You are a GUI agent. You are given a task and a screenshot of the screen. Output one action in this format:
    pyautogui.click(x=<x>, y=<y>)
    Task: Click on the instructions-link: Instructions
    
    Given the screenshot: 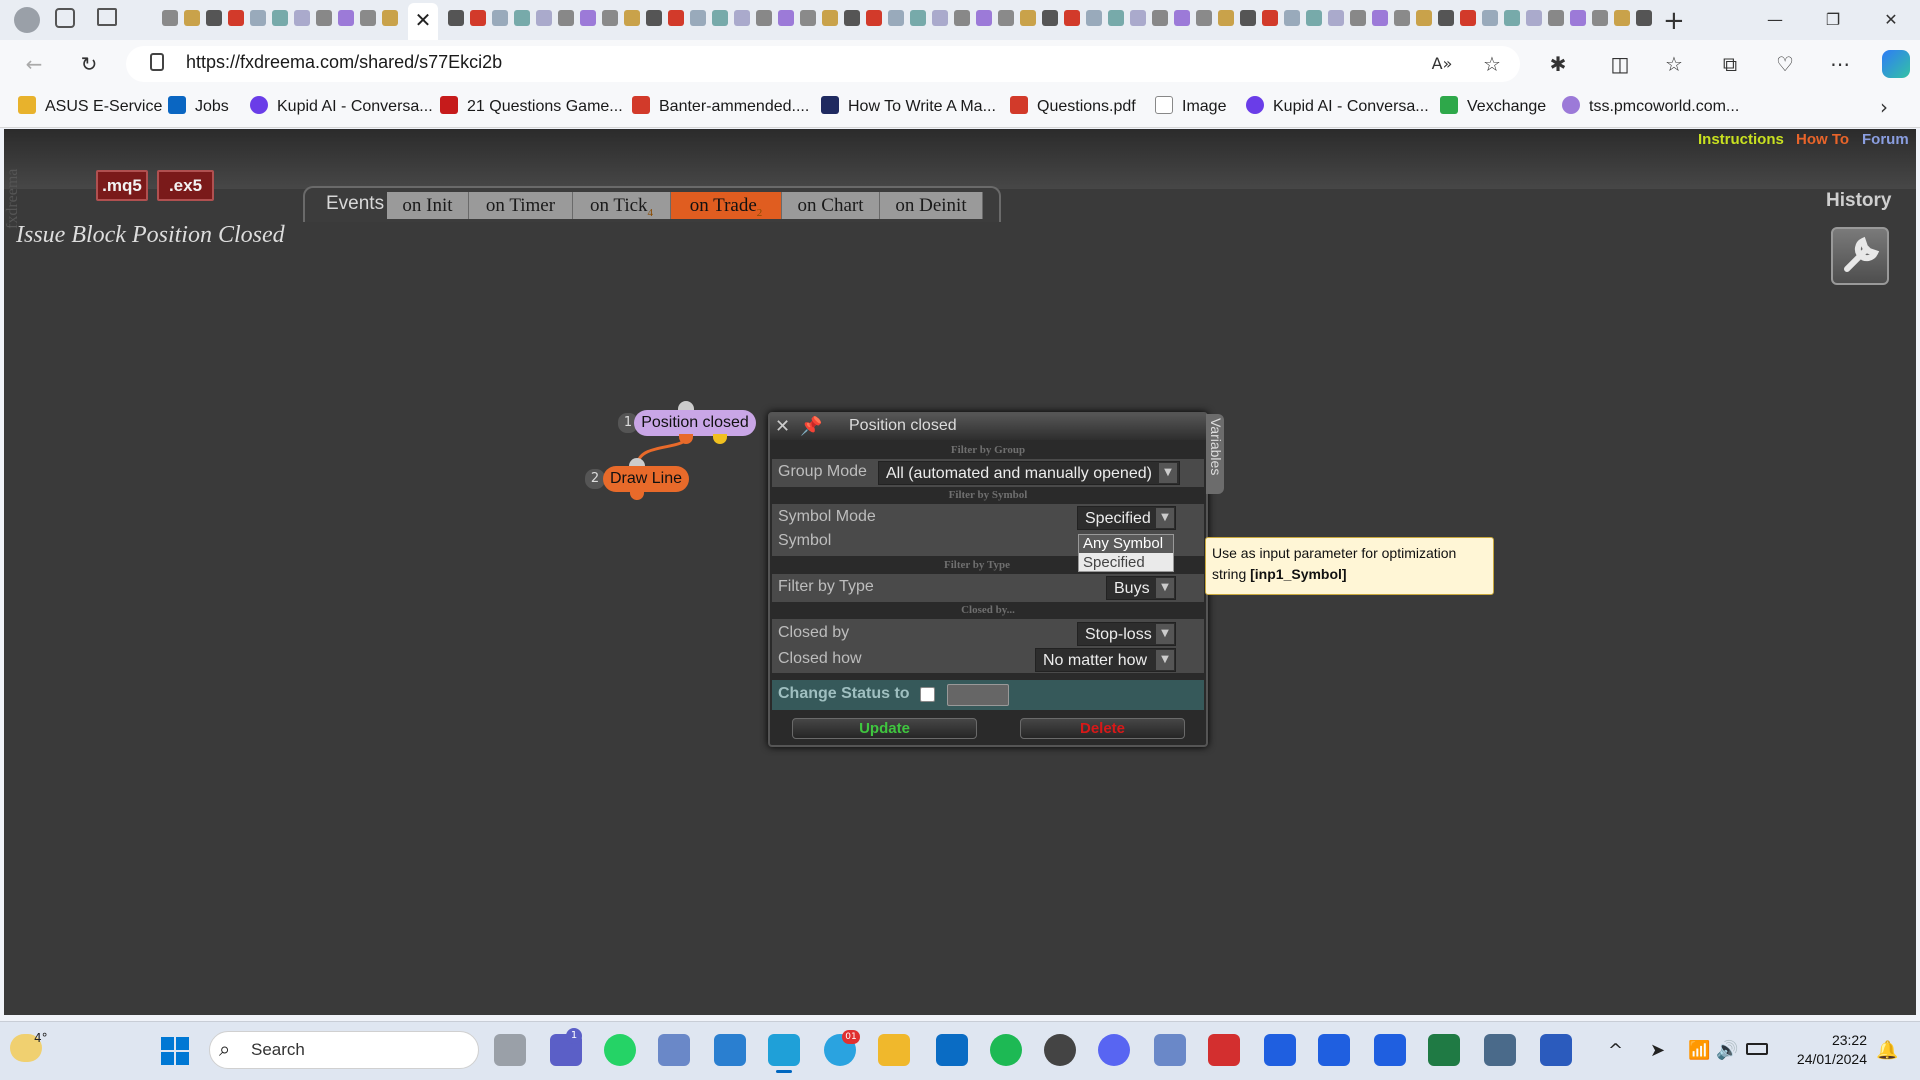 What is the action you would take?
    pyautogui.click(x=1741, y=139)
    